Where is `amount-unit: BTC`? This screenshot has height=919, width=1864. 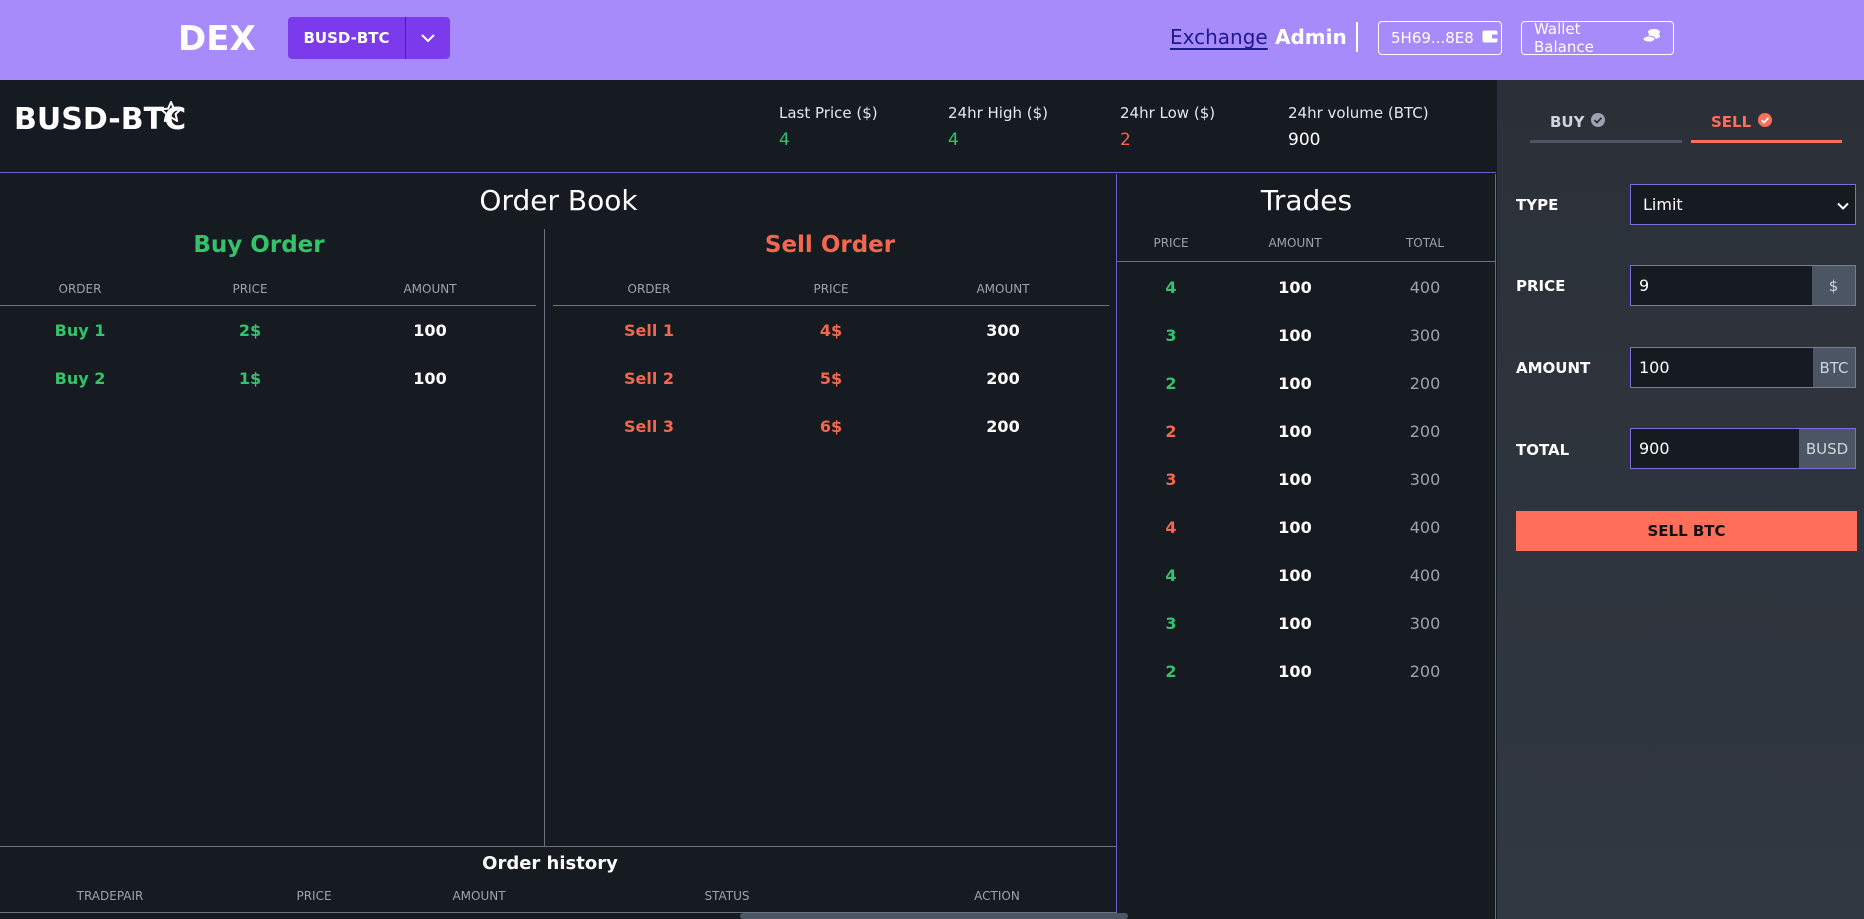 amount-unit: BTC is located at coordinates (1834, 367).